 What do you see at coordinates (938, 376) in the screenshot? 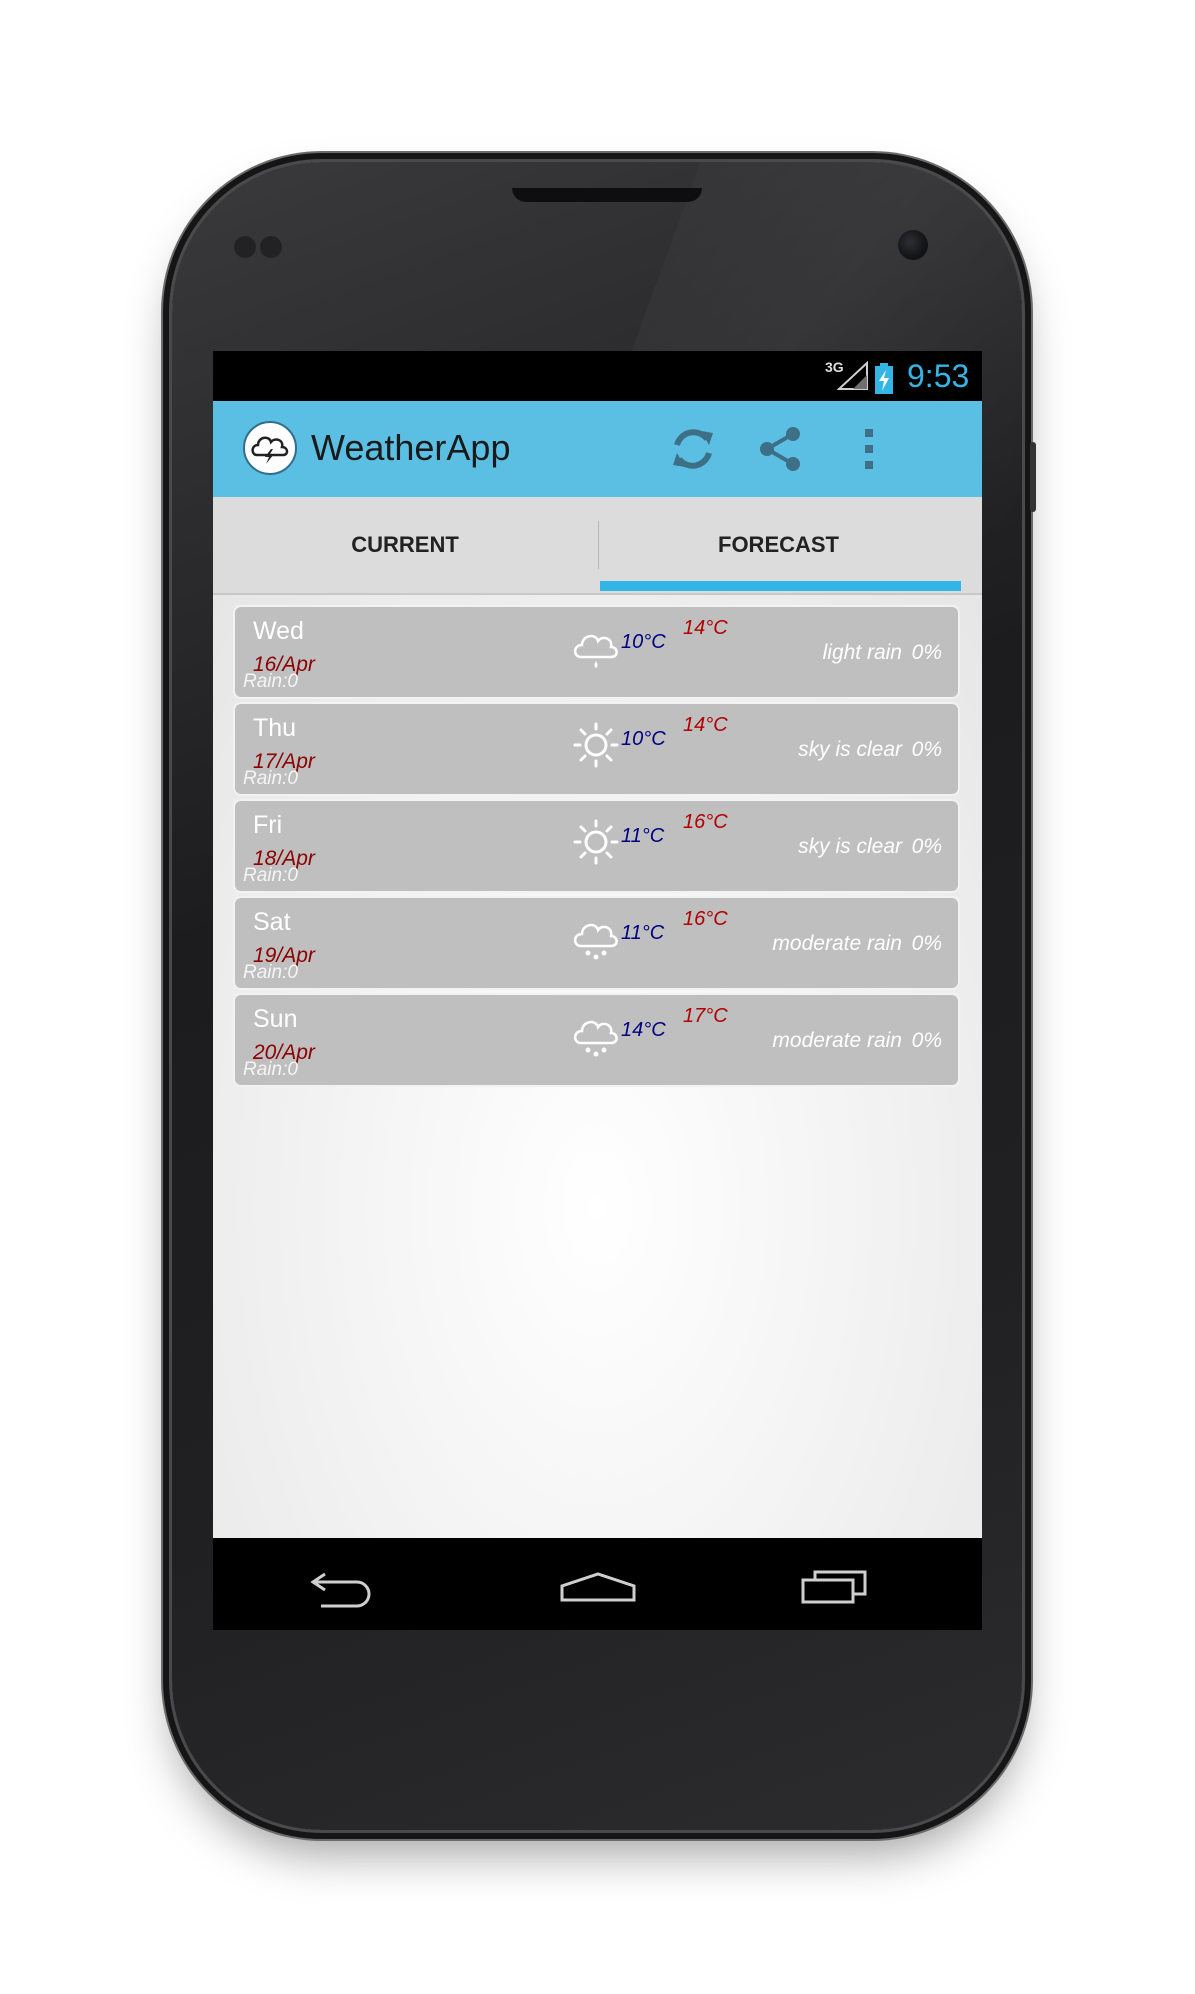
I see `clock: 9:53` at bounding box center [938, 376].